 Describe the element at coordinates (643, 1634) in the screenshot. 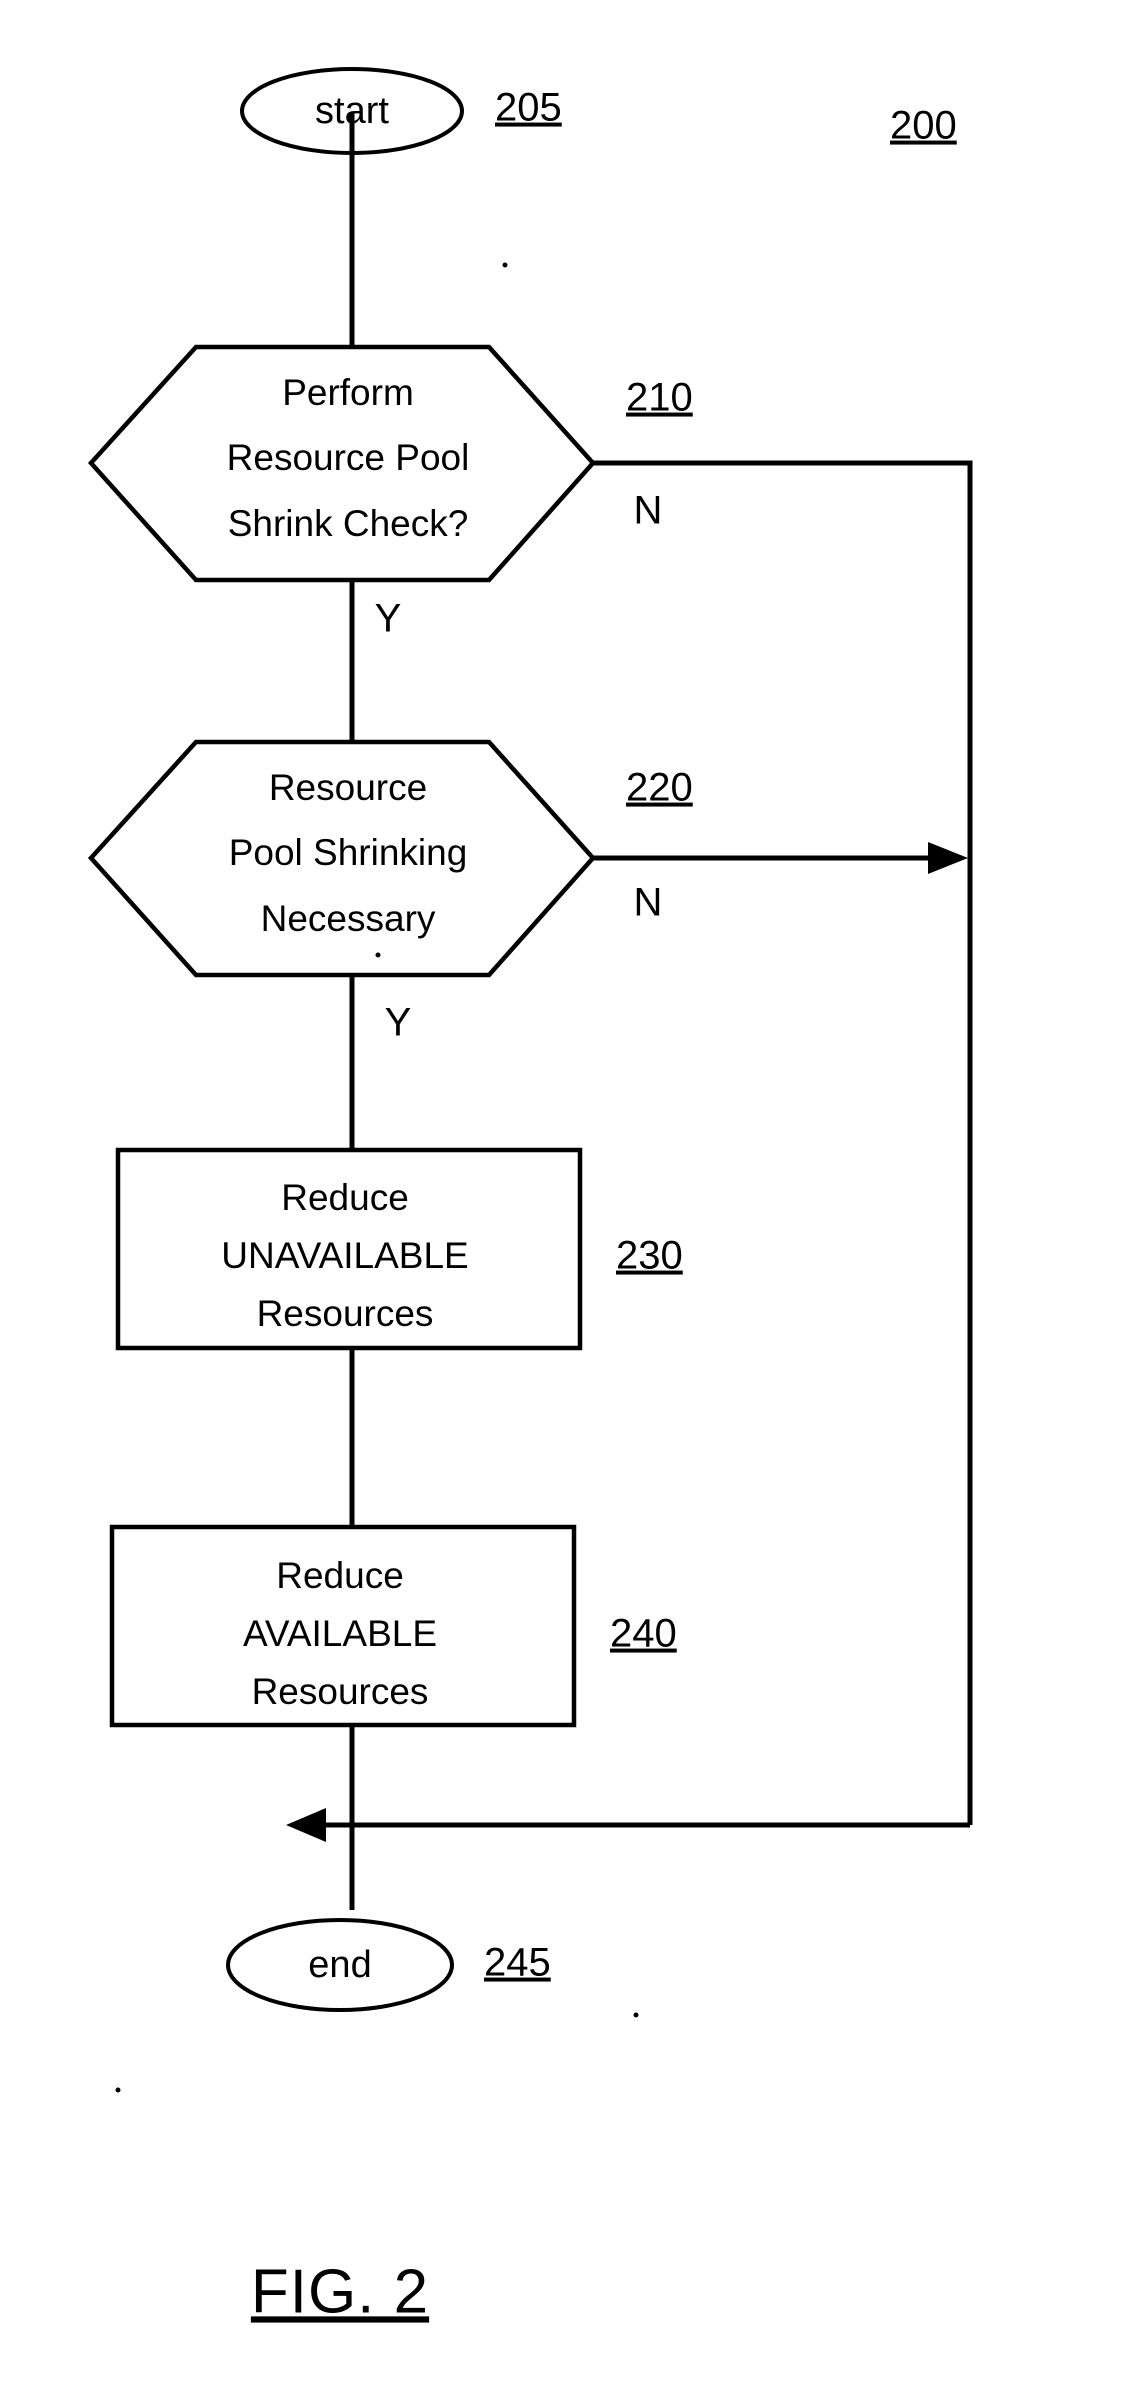

I see `ref-number-240: 240` at that location.